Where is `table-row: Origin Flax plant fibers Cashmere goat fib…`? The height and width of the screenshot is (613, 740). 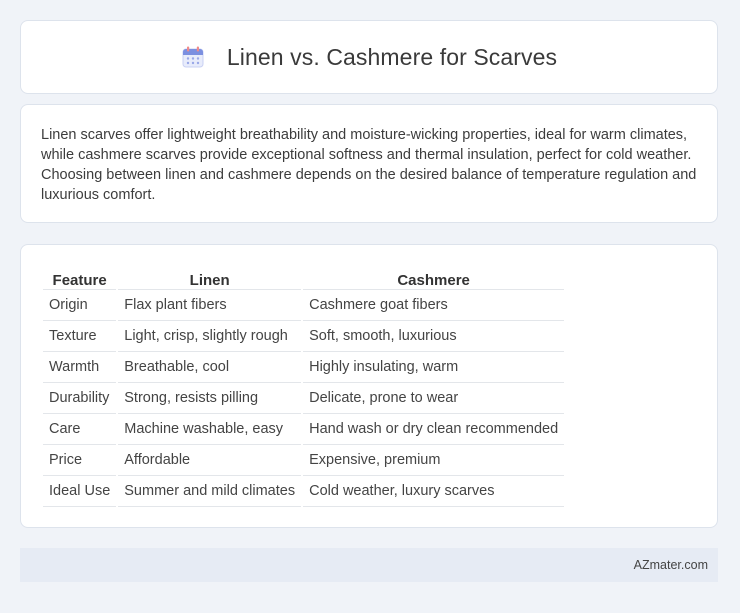 table-row: Origin Flax plant fibers Cashmere goat fib… is located at coordinates (304, 305).